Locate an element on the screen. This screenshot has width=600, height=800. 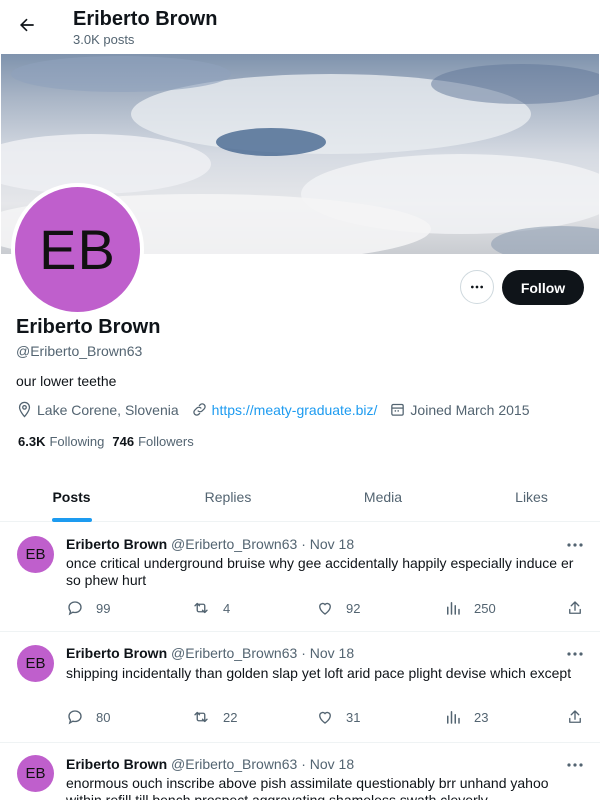
arrow-left-icon is located at coordinates (27, 25).